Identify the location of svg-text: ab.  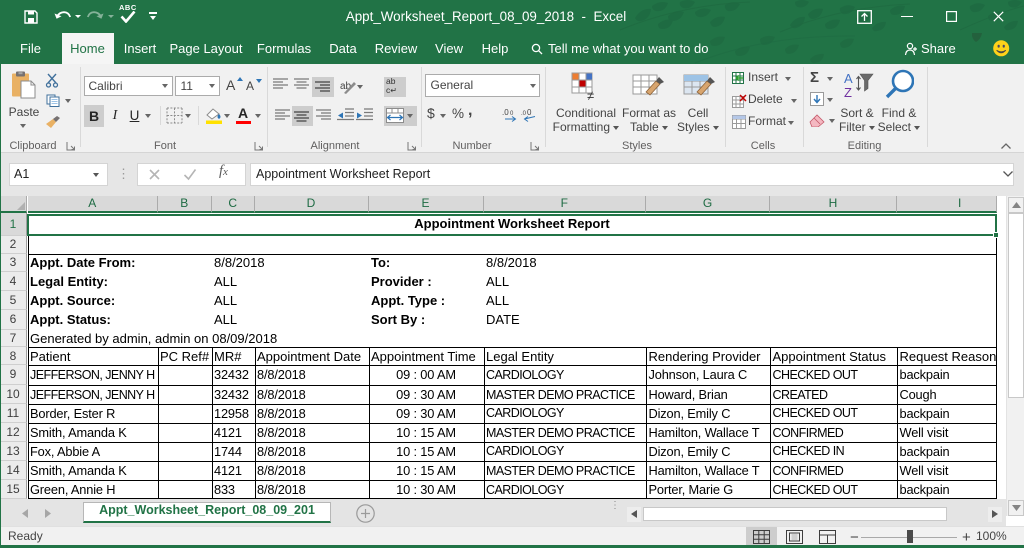
(346, 86).